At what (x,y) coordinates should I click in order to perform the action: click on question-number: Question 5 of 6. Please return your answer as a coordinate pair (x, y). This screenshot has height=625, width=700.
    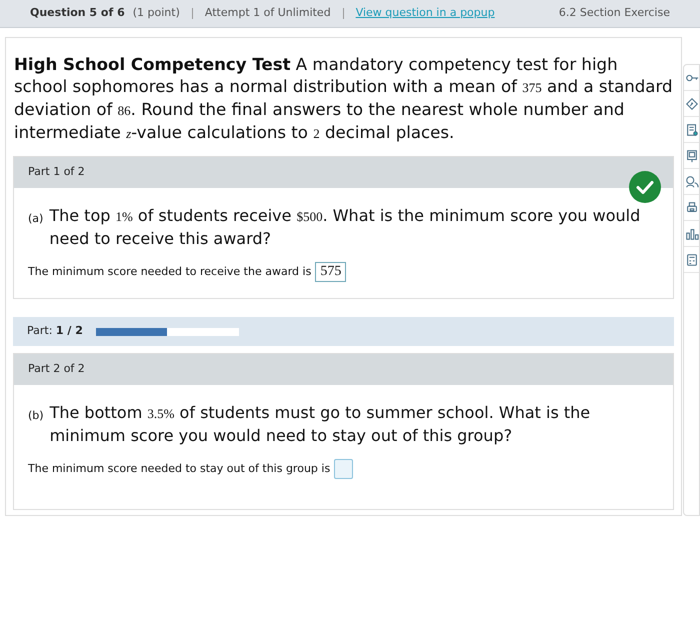
    Looking at the image, I should click on (77, 13).